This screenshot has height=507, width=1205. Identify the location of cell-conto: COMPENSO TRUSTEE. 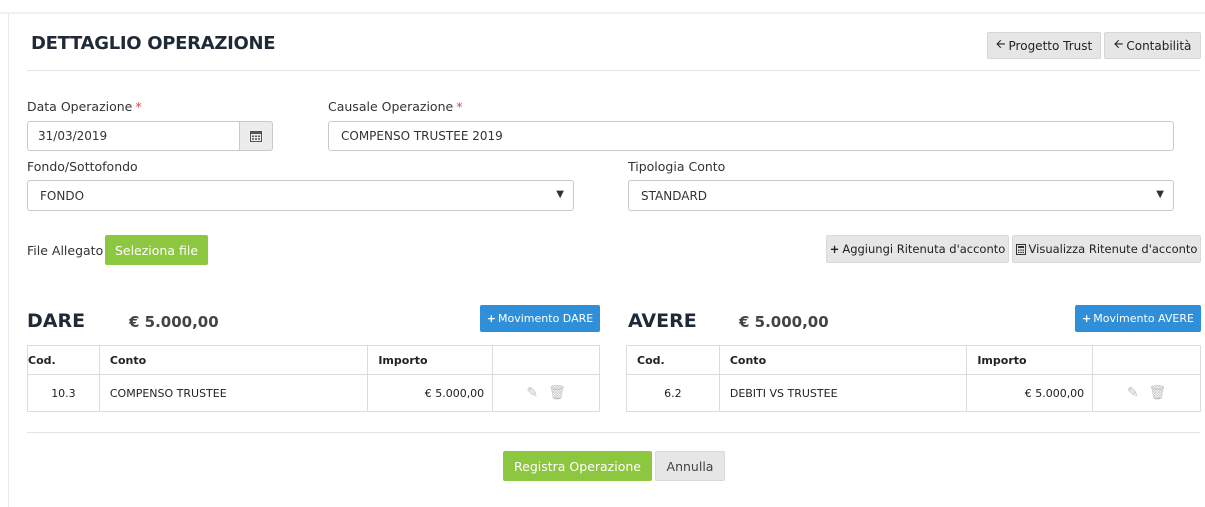
(233, 393).